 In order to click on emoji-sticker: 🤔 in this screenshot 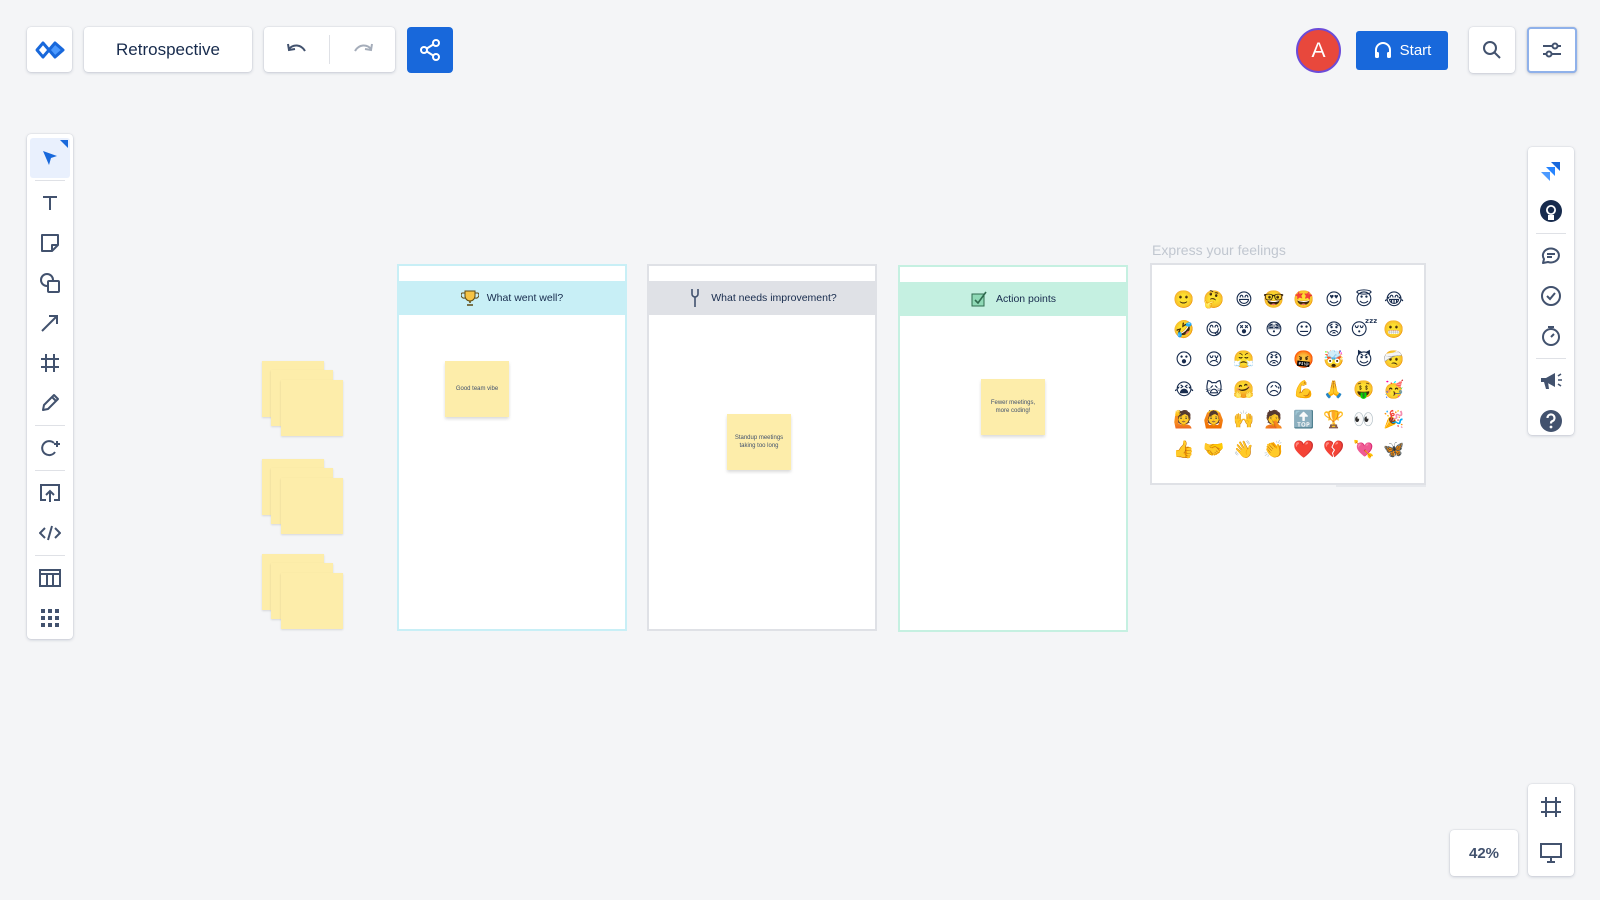, I will do `click(1214, 300)`.